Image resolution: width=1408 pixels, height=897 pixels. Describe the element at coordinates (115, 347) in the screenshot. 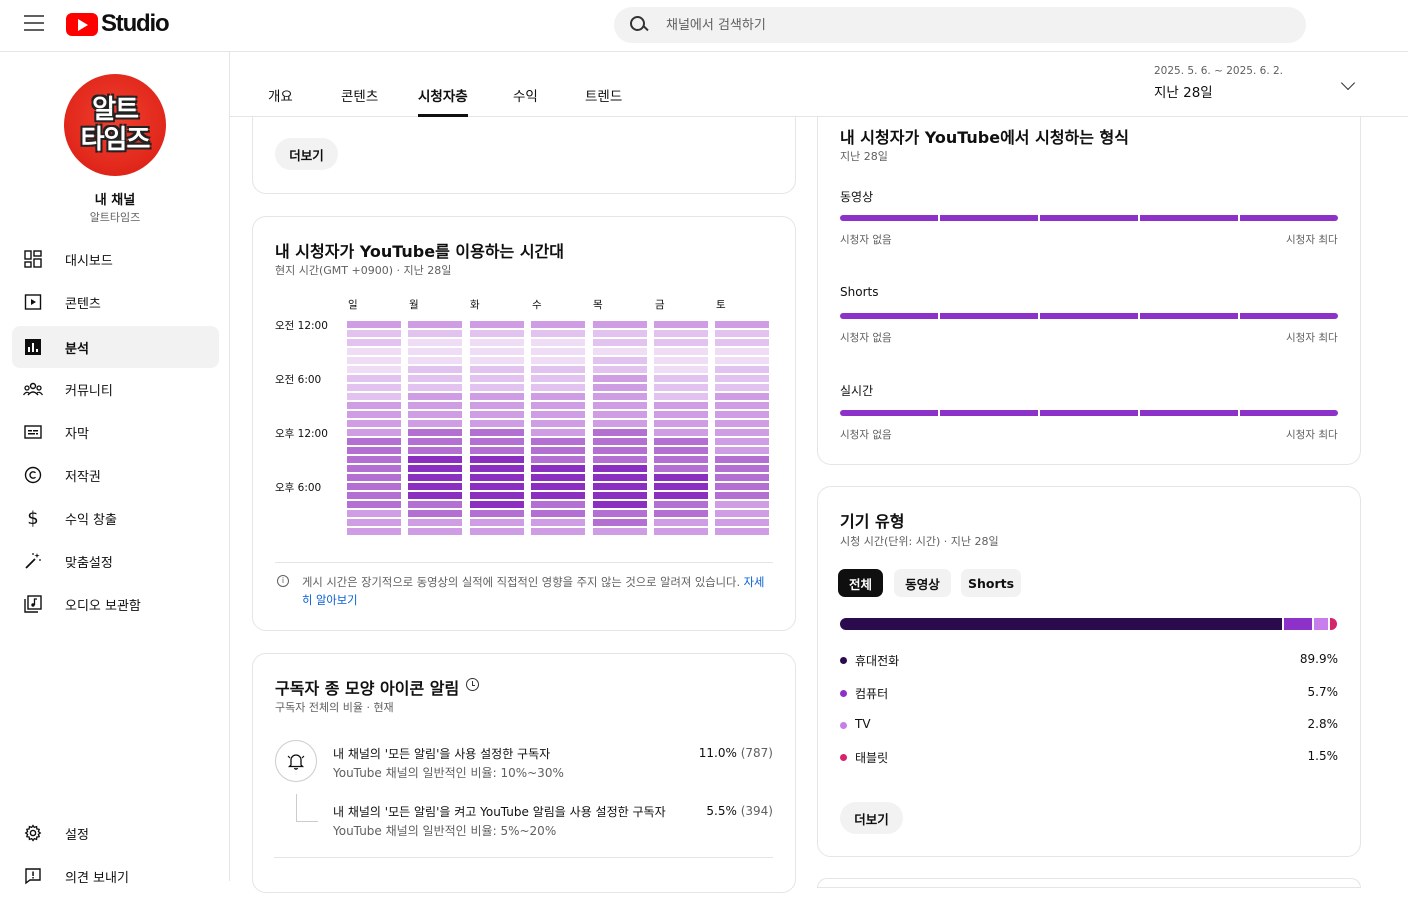

I see `sidebar-item-analytics: 분석` at that location.